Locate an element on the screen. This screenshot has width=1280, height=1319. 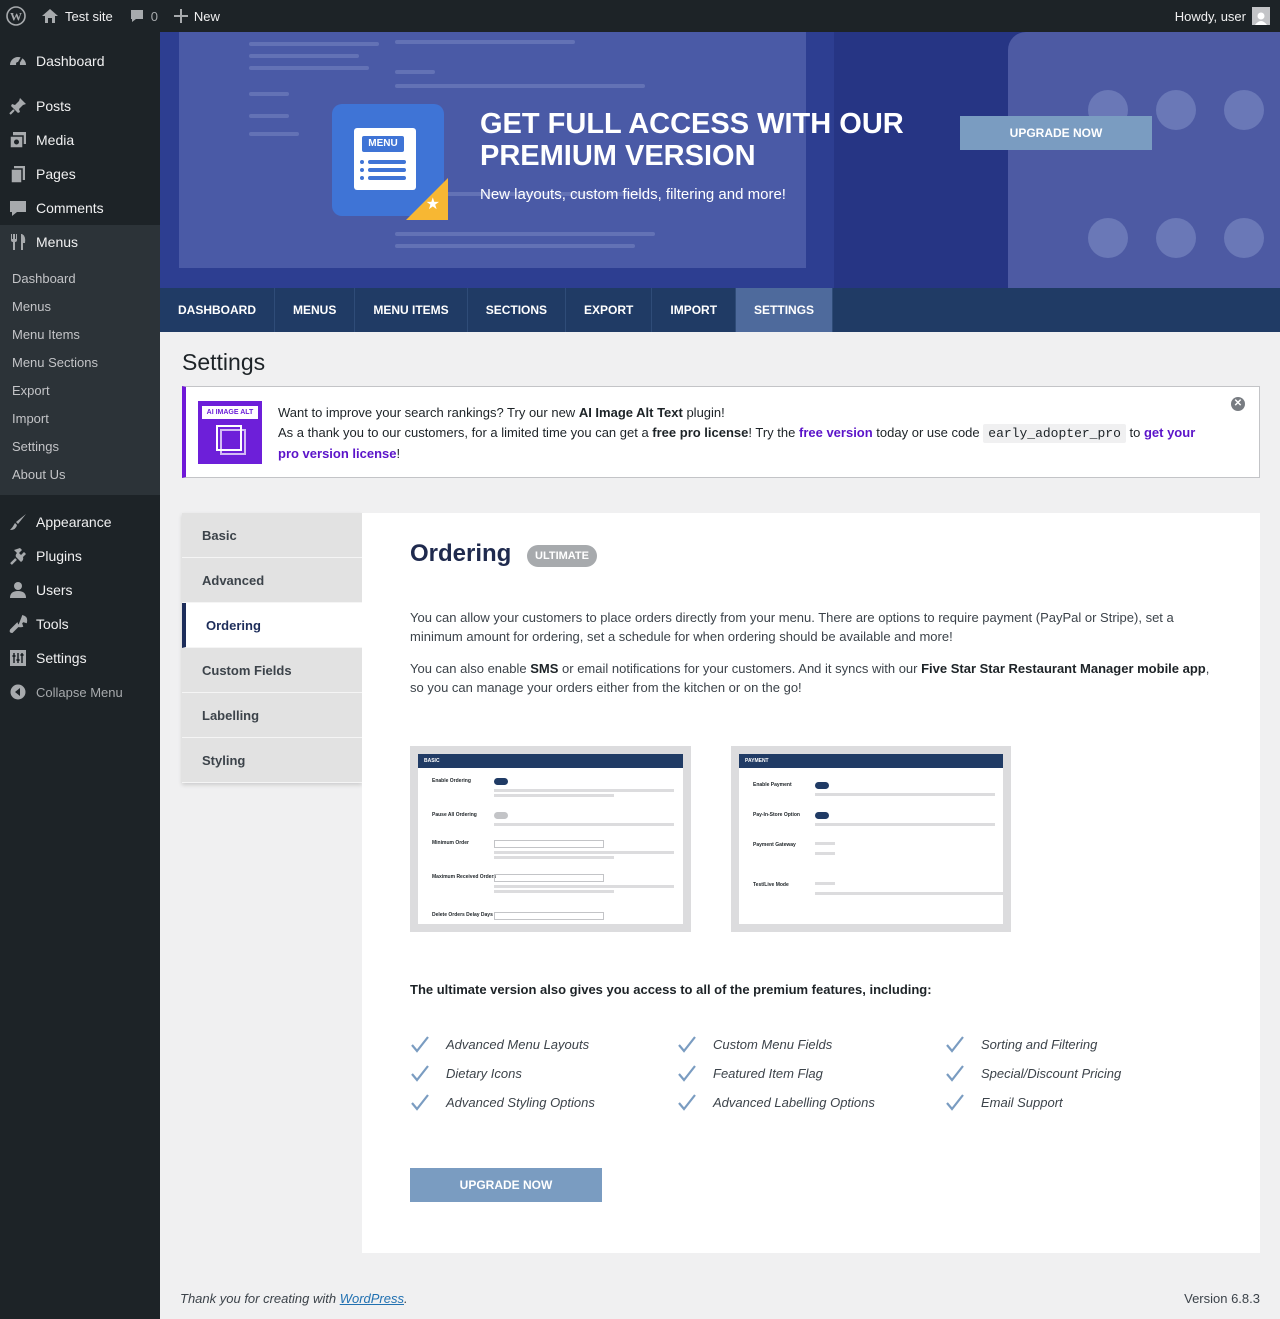
sidebar-item-comments: Comments is located at coordinates (80, 208).